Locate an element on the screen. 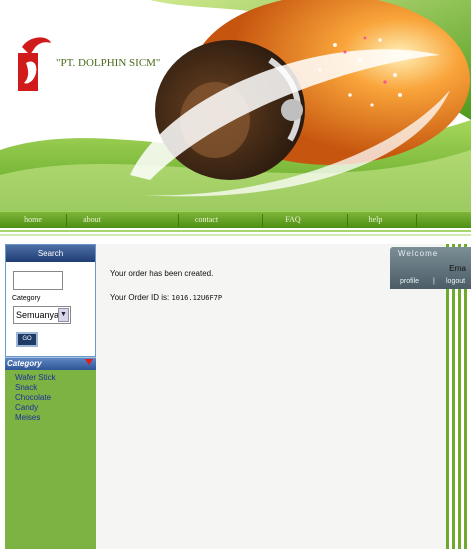 The image size is (471, 549). category-label: Category is located at coordinates (26, 298).